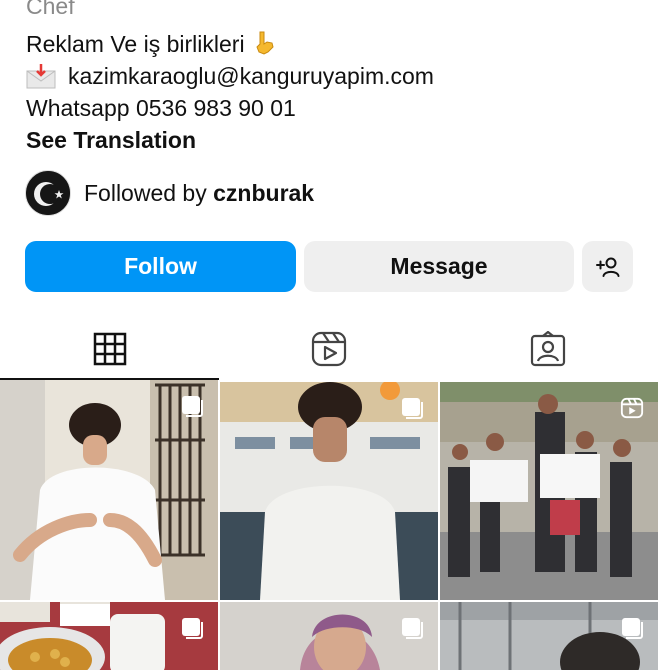 This screenshot has height=670, width=658. I want to click on followed-by-row: Followed by cznburak, so click(169, 193).